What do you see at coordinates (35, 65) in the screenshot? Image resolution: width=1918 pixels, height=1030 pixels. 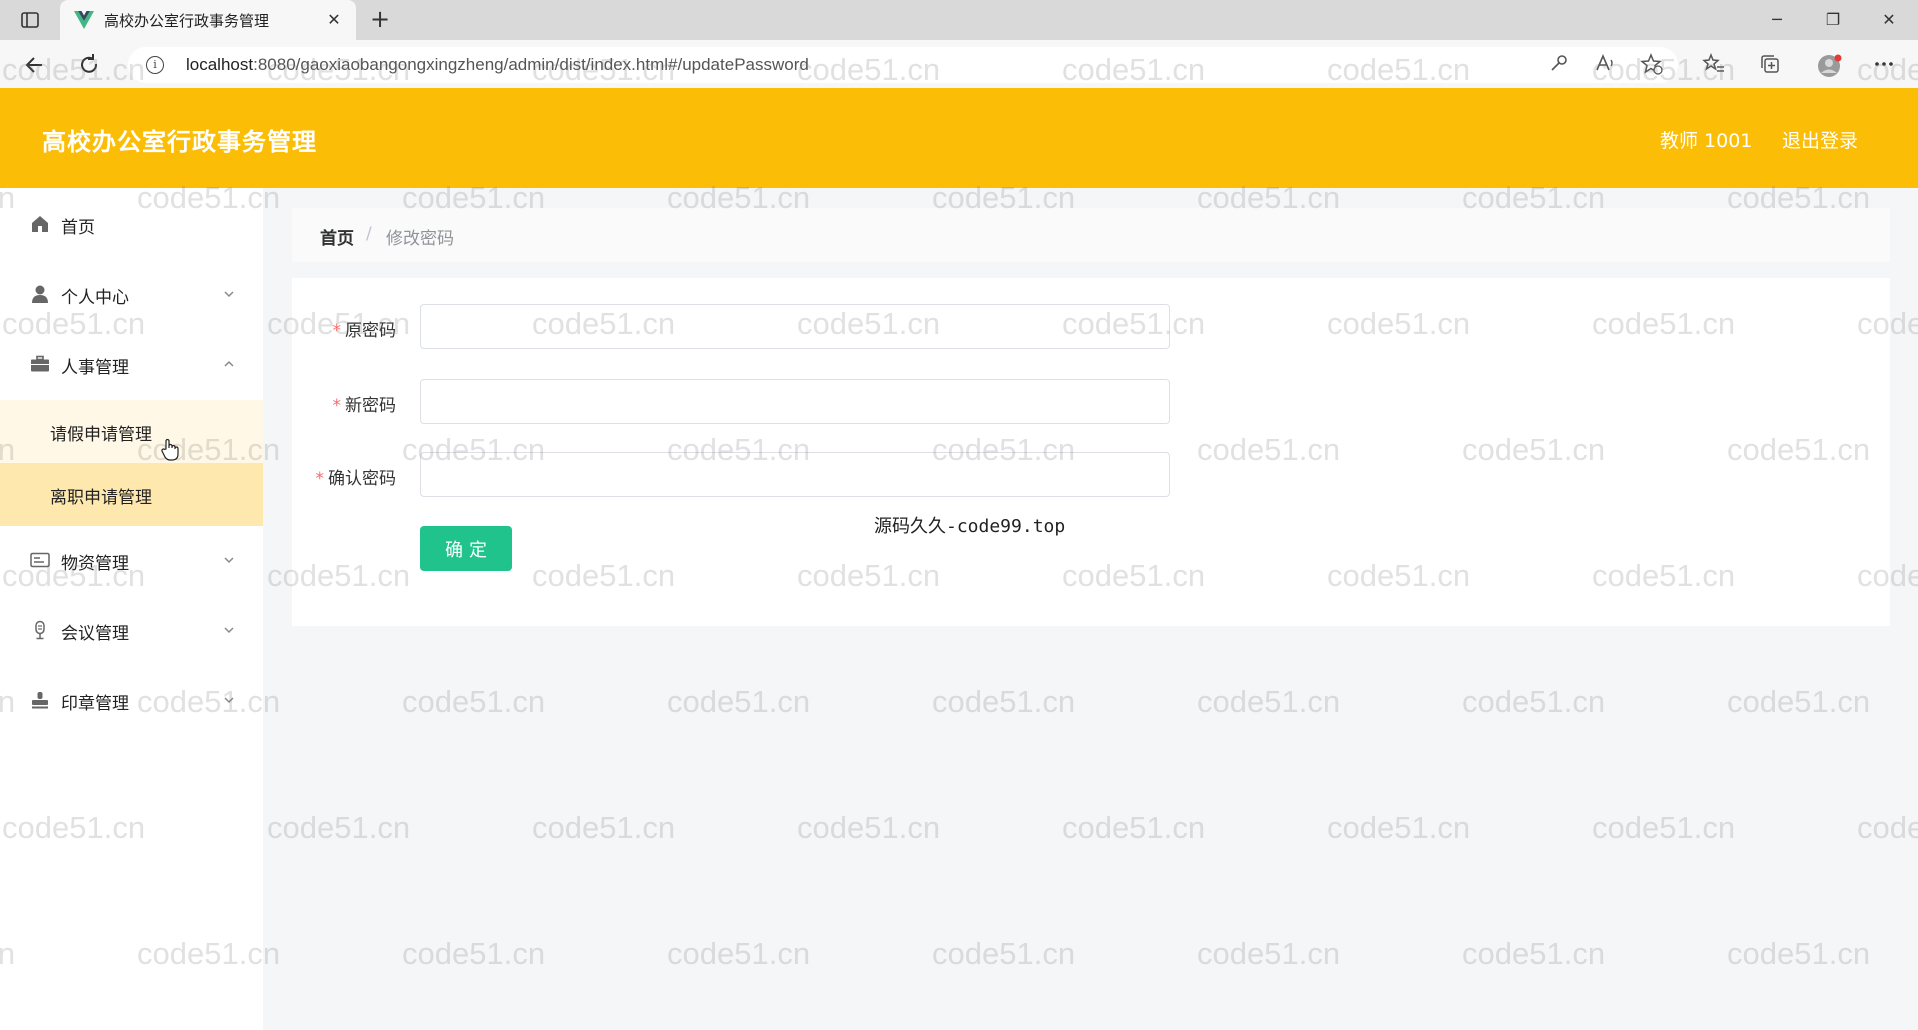 I see `back-icon` at bounding box center [35, 65].